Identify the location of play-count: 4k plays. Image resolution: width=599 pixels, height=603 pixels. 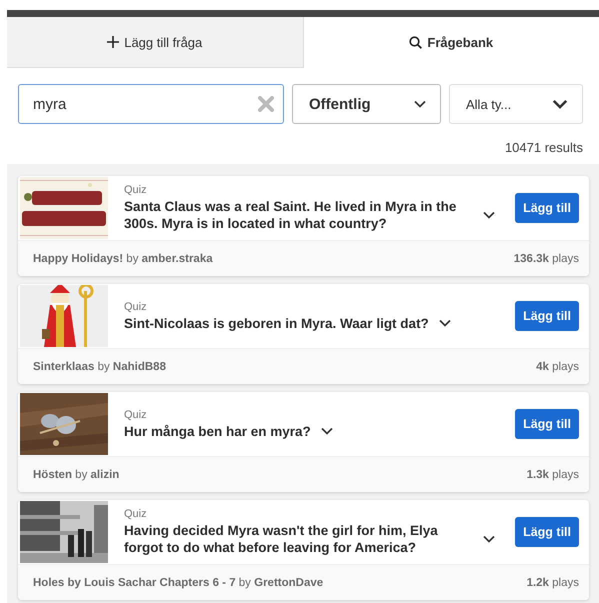
(557, 366).